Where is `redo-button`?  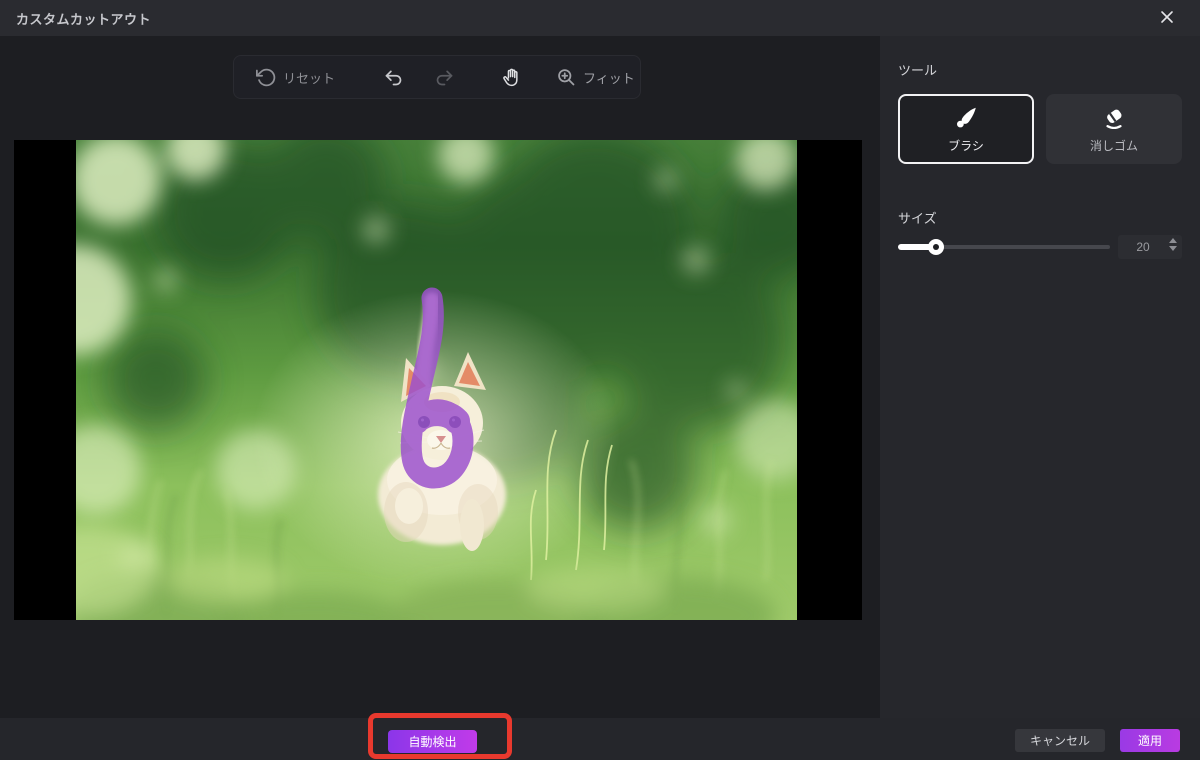 redo-button is located at coordinates (444, 77).